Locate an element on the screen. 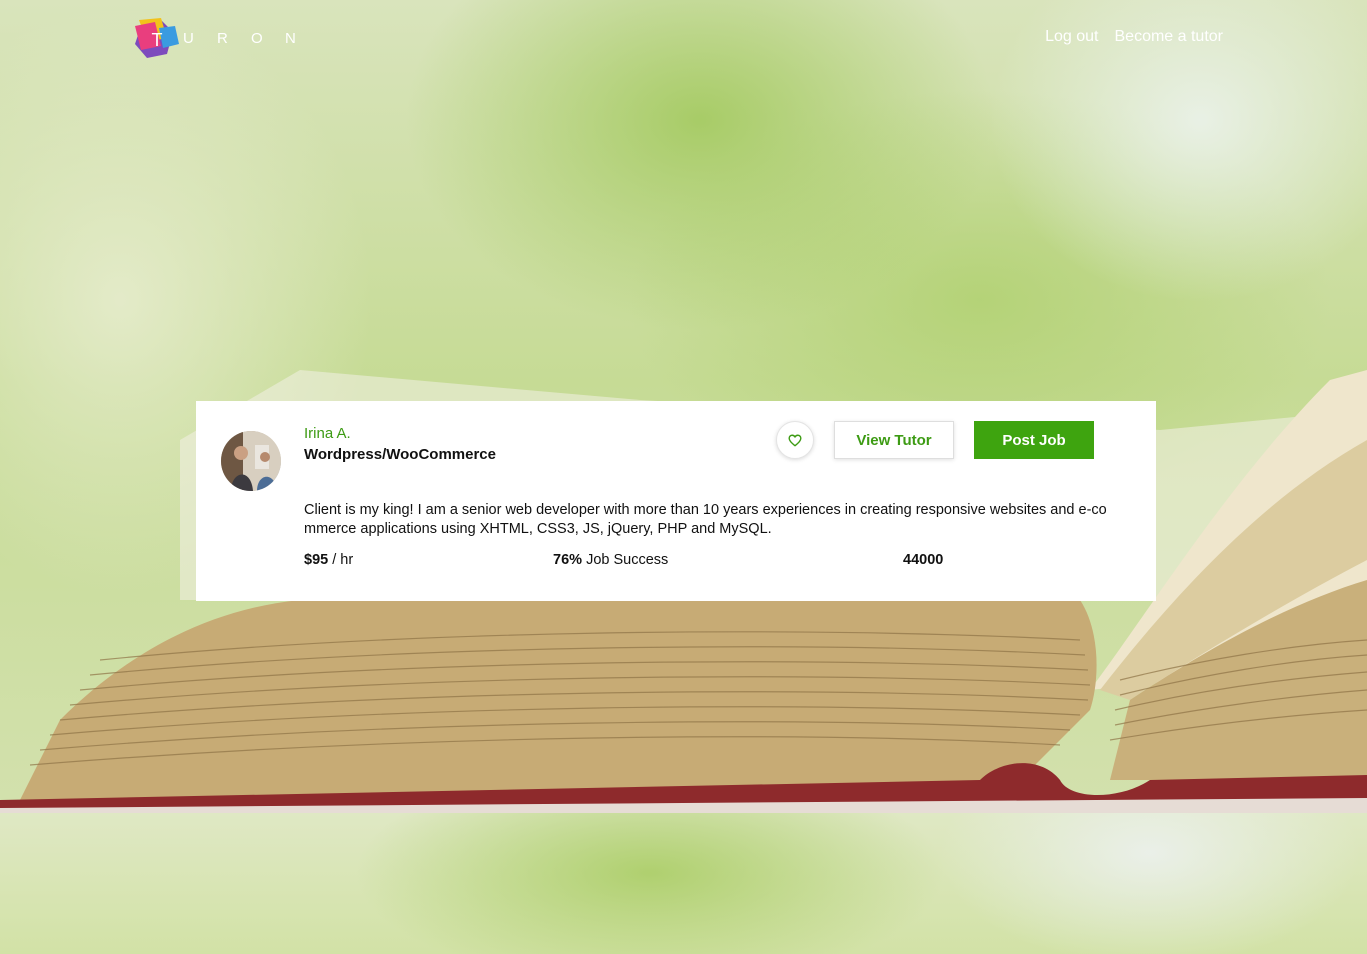 Image resolution: width=1367 pixels, height=954 pixels. favorite-button is located at coordinates (795, 440).